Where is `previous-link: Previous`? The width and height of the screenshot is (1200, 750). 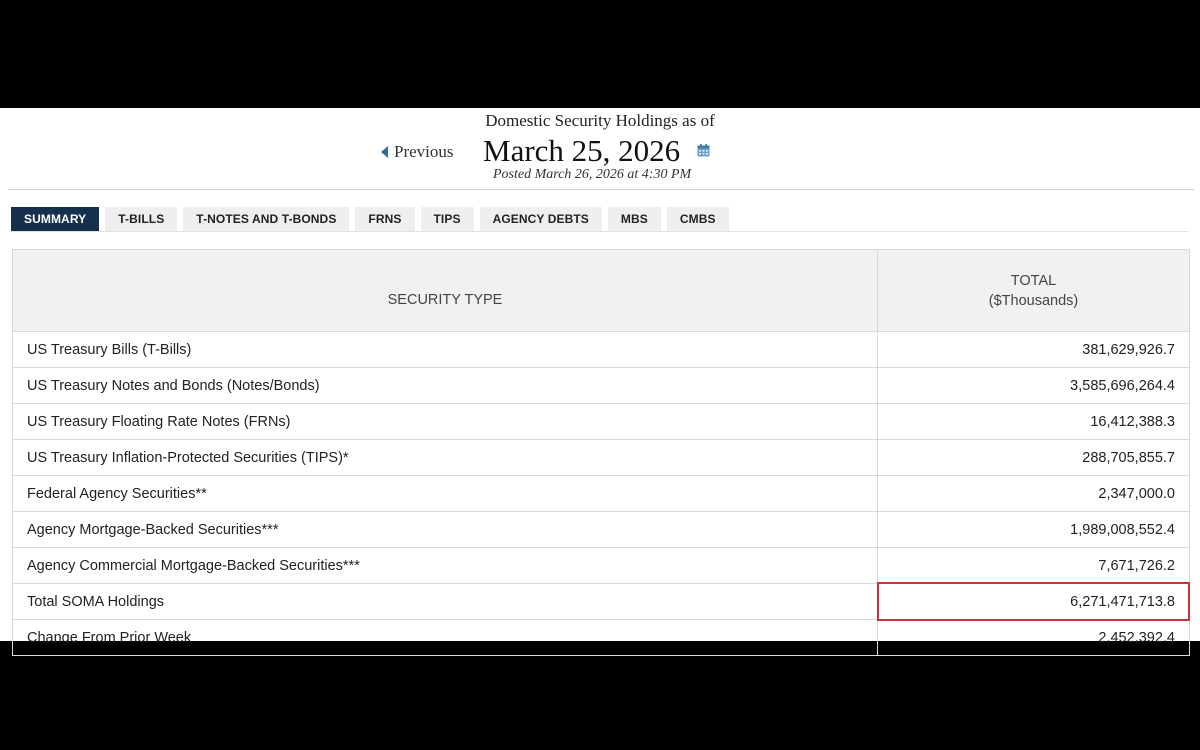 previous-link: Previous is located at coordinates (417, 152).